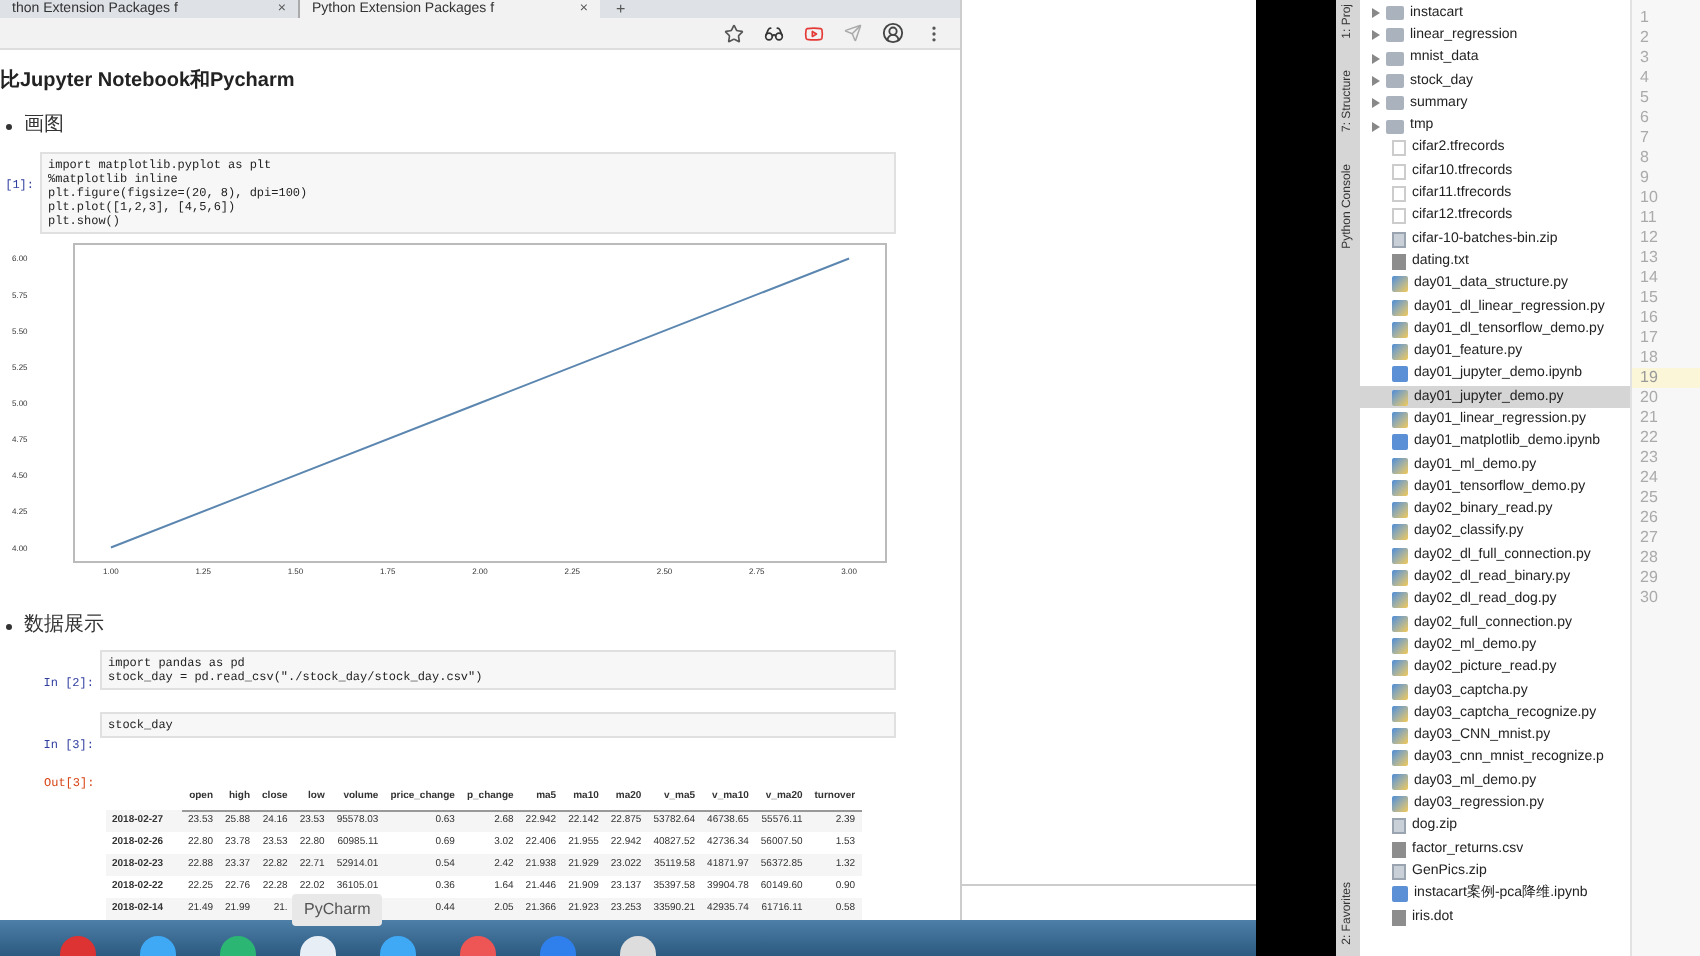  What do you see at coordinates (621, 10) in the screenshot?
I see `new-tab-button: +` at bounding box center [621, 10].